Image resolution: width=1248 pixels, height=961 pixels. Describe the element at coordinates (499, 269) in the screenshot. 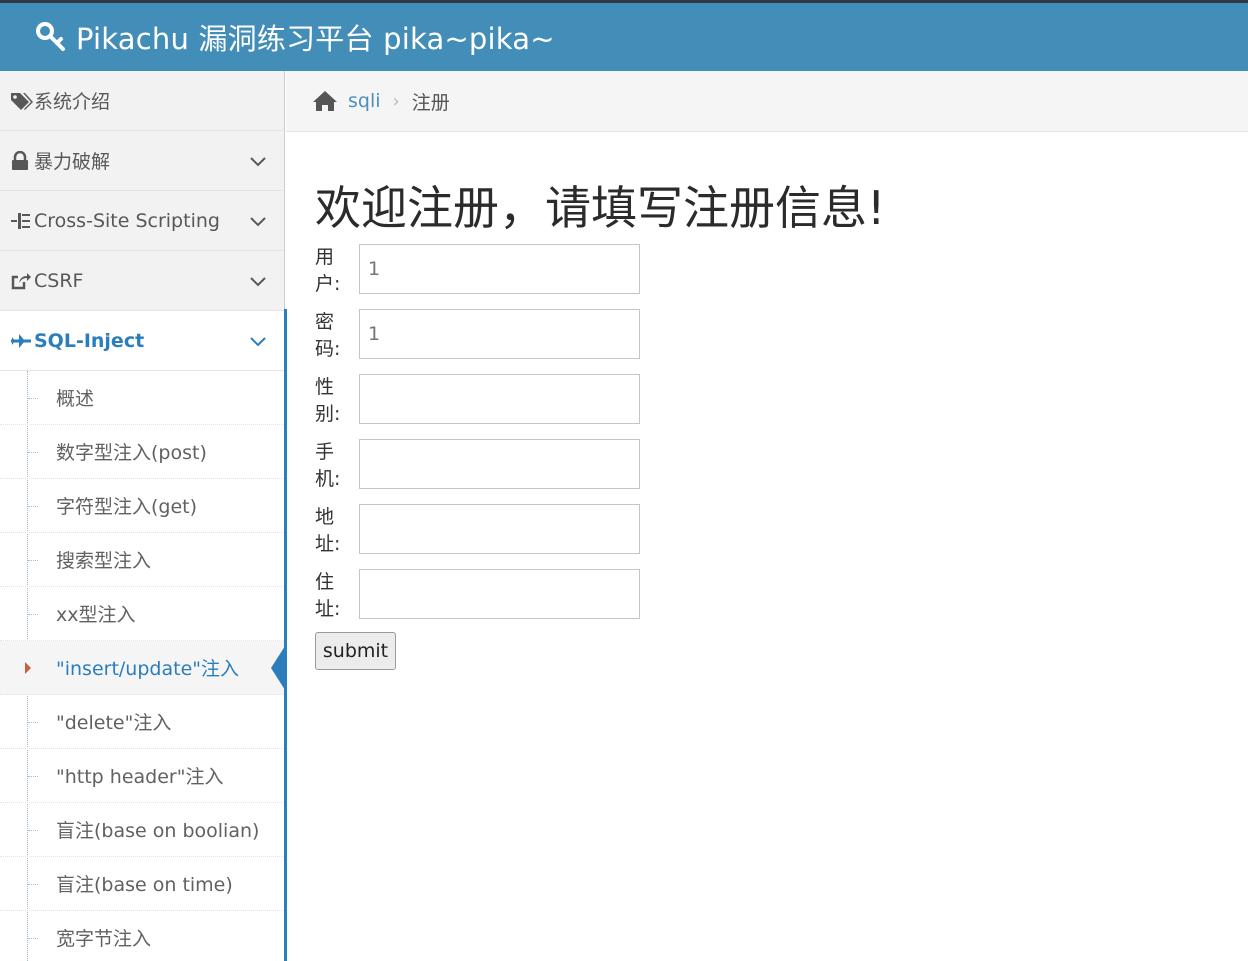

I see `username-input` at that location.